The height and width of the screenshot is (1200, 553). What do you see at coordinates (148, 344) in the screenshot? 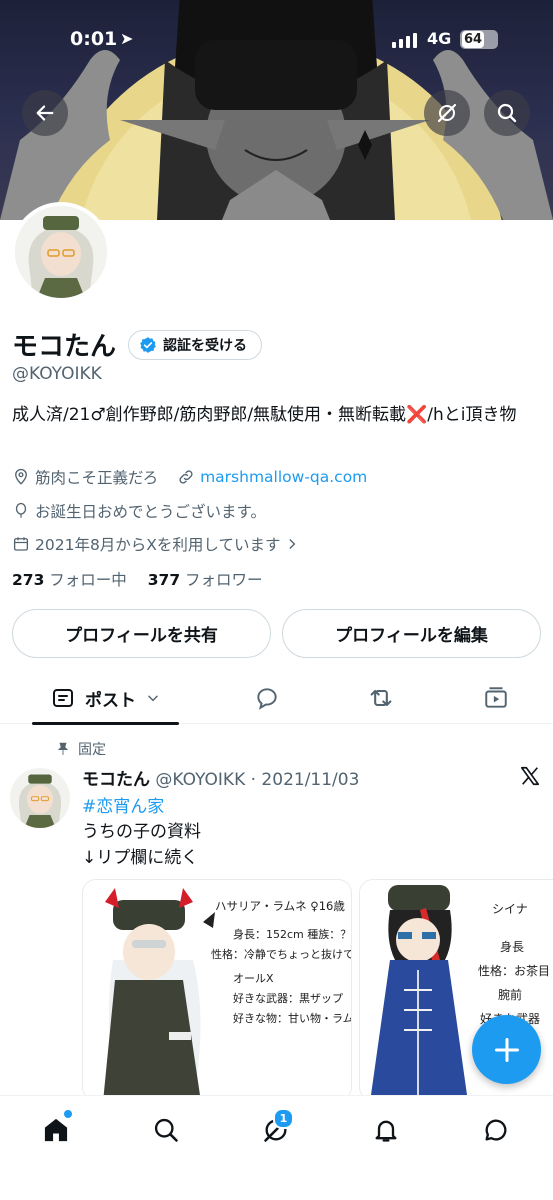
I see `verified-badge-icon` at bounding box center [148, 344].